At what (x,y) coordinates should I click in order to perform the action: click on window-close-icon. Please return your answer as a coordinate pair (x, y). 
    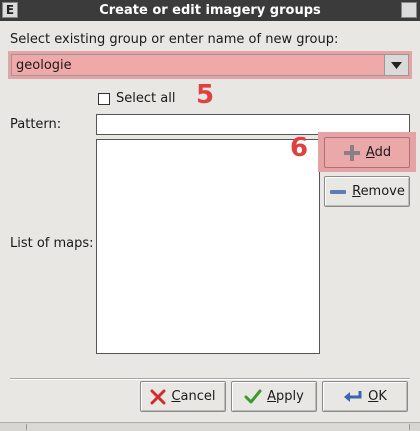
    Looking at the image, I should click on (409, 10).